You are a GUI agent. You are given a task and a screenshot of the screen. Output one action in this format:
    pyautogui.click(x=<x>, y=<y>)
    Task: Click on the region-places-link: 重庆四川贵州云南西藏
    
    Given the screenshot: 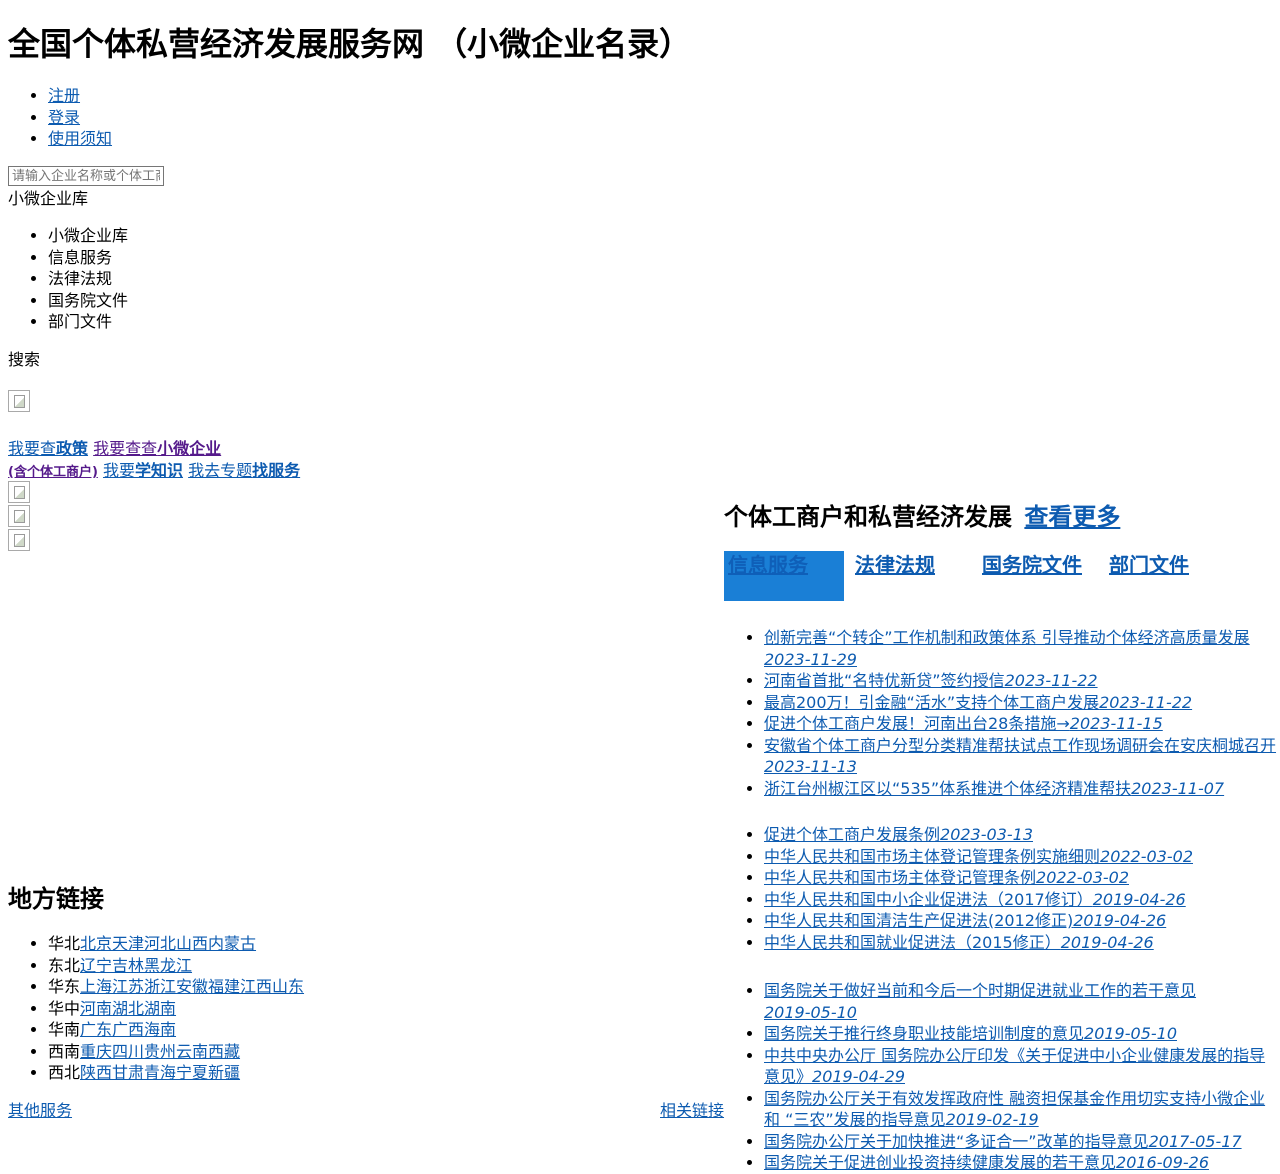 What is the action you would take?
    pyautogui.click(x=160, y=1051)
    